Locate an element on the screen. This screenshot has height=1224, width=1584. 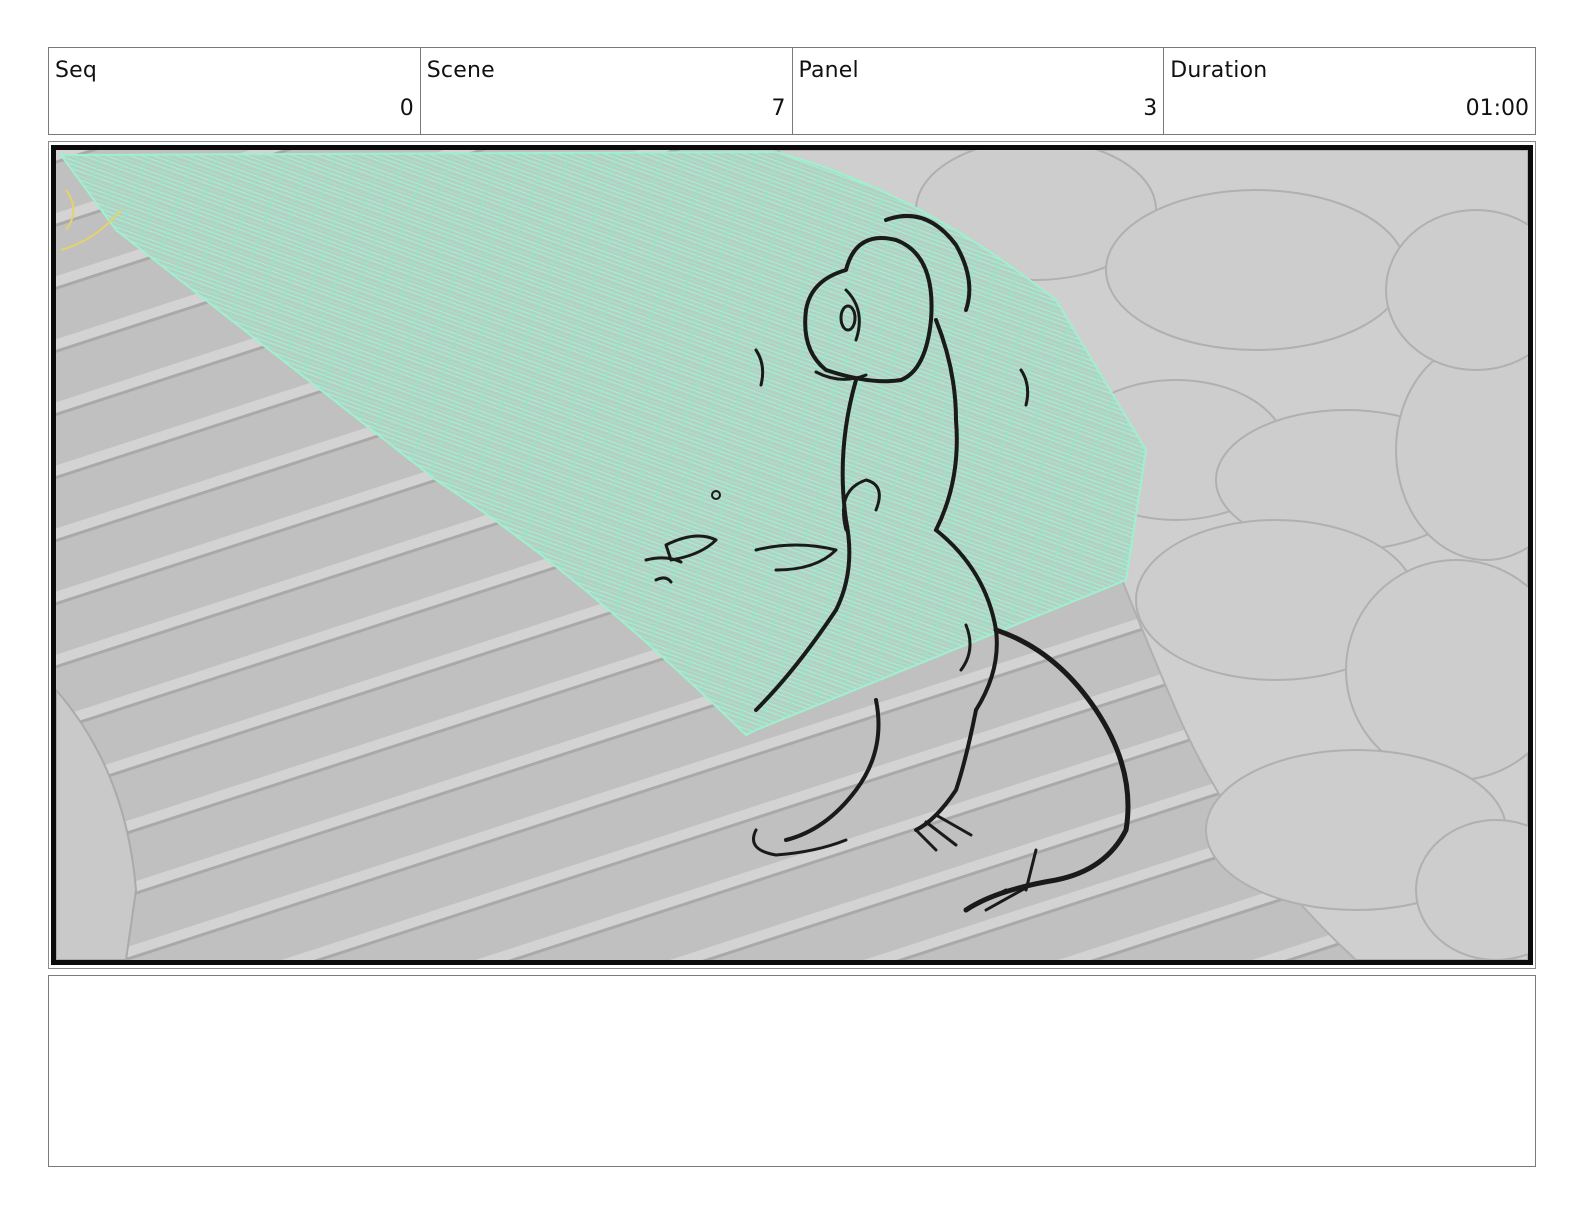
duration-cell: Duration 01:00 is located at coordinates (1349, 91).